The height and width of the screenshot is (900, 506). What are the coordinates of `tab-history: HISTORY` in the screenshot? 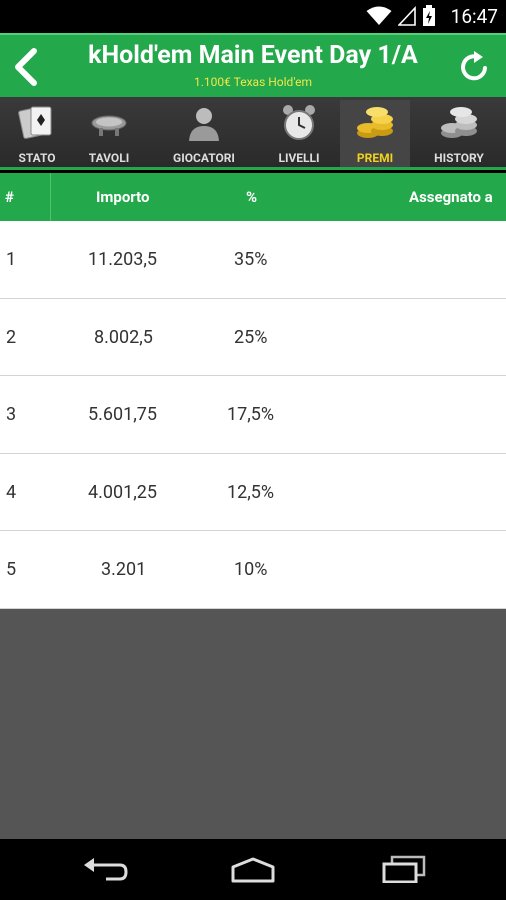 It's located at (459, 133).